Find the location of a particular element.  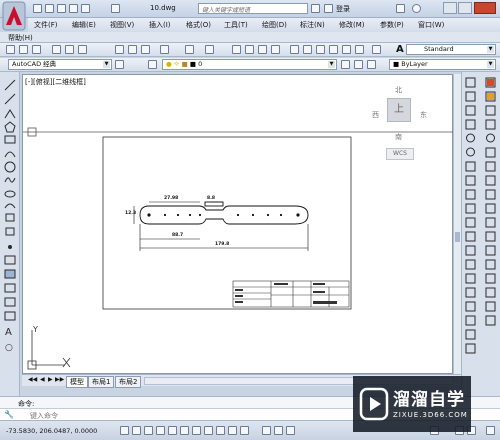

clean-screen-icon is located at coordinates (490, 430).